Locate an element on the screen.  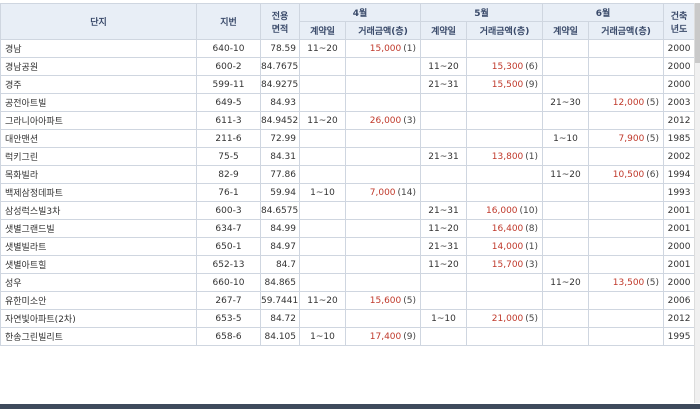
bottom-bar is located at coordinates (350, 406).